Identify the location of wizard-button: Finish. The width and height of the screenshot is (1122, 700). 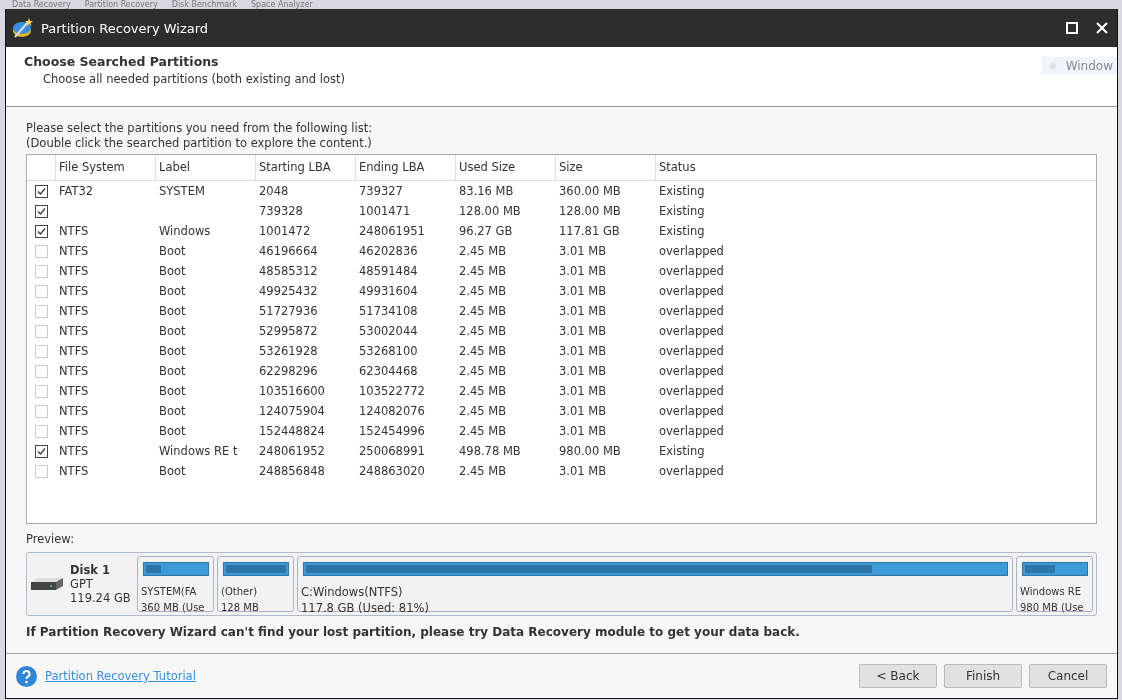
(983, 676).